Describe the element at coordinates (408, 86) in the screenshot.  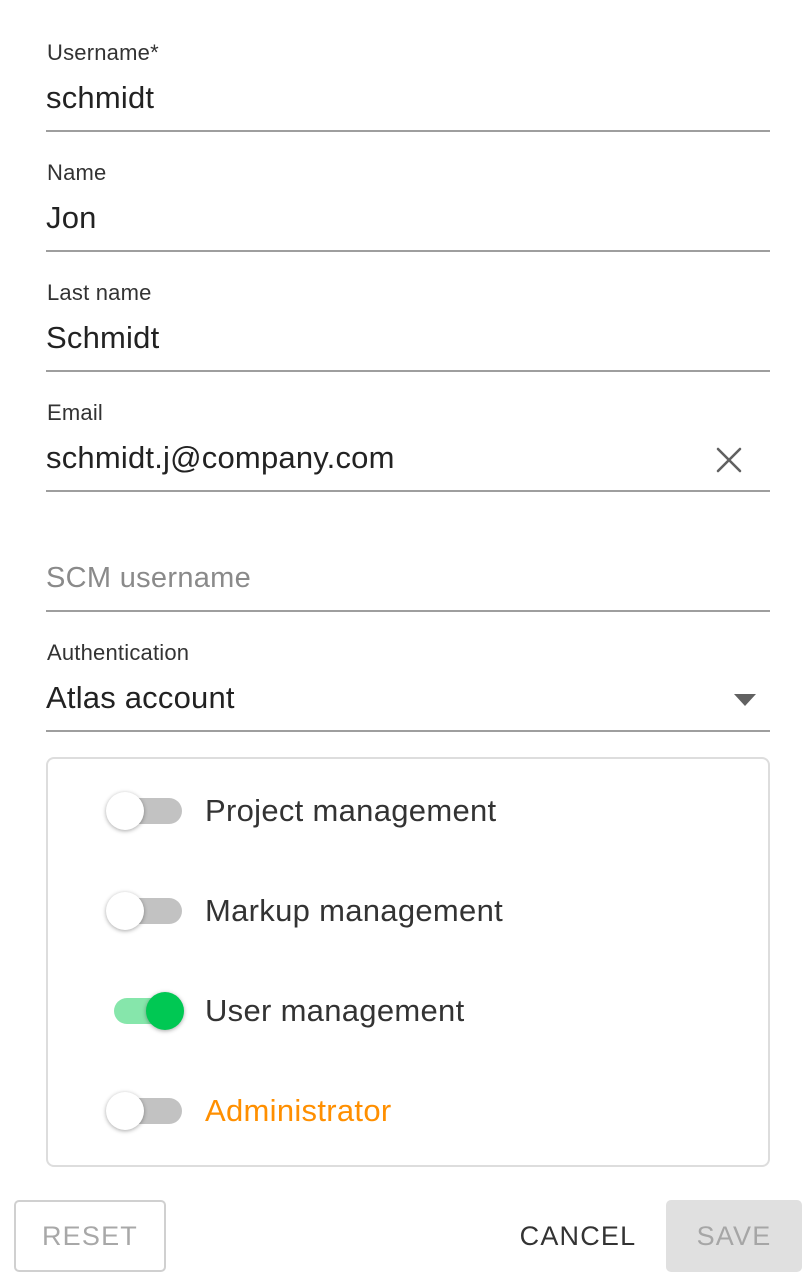
I see `username-field: Username* schmidt` at that location.